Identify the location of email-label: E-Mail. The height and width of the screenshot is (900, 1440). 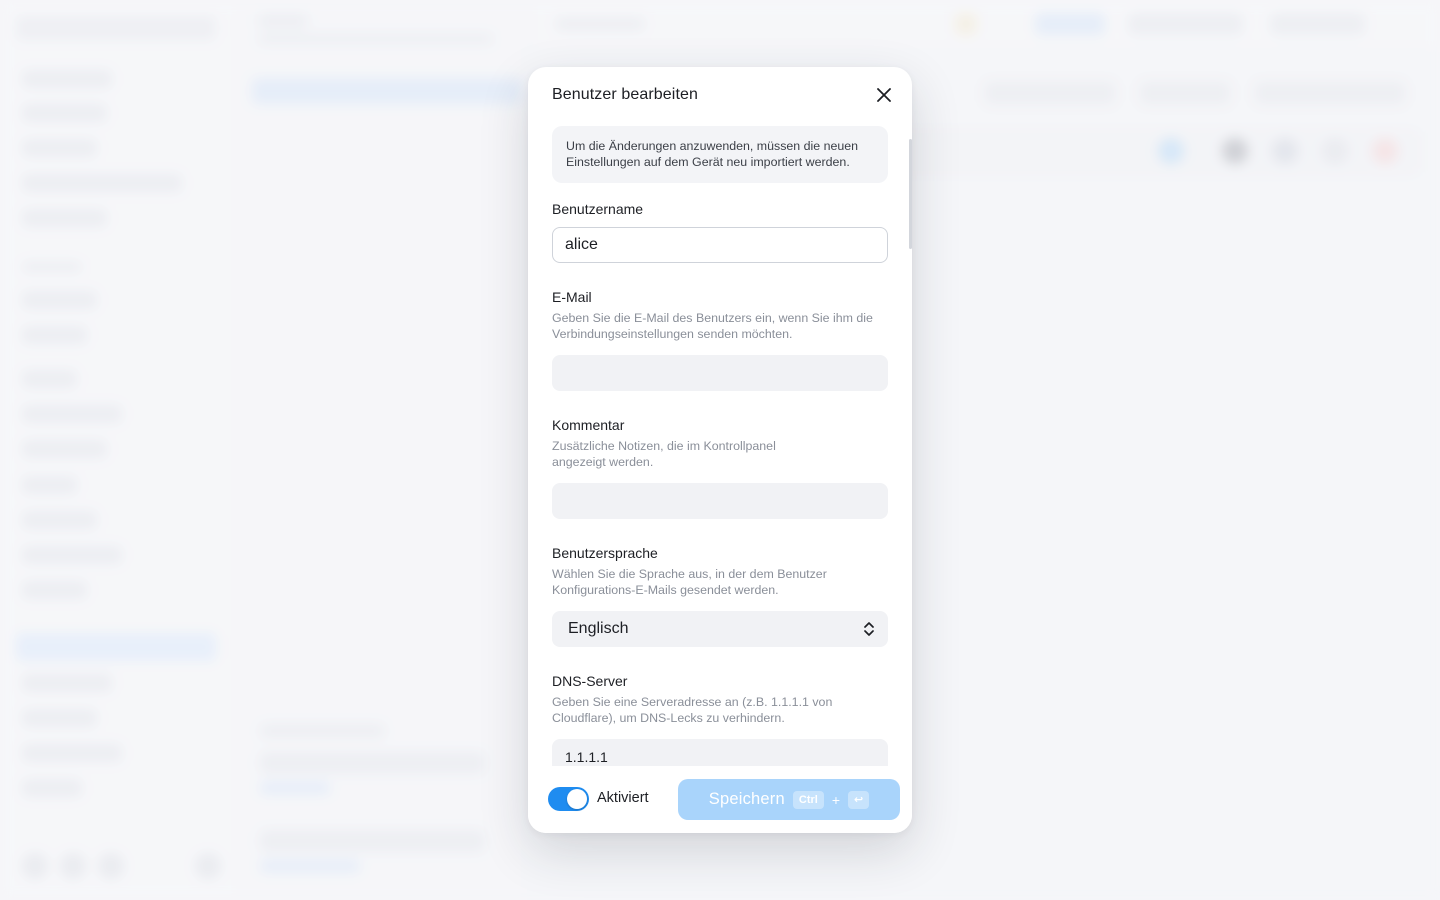
(572, 297).